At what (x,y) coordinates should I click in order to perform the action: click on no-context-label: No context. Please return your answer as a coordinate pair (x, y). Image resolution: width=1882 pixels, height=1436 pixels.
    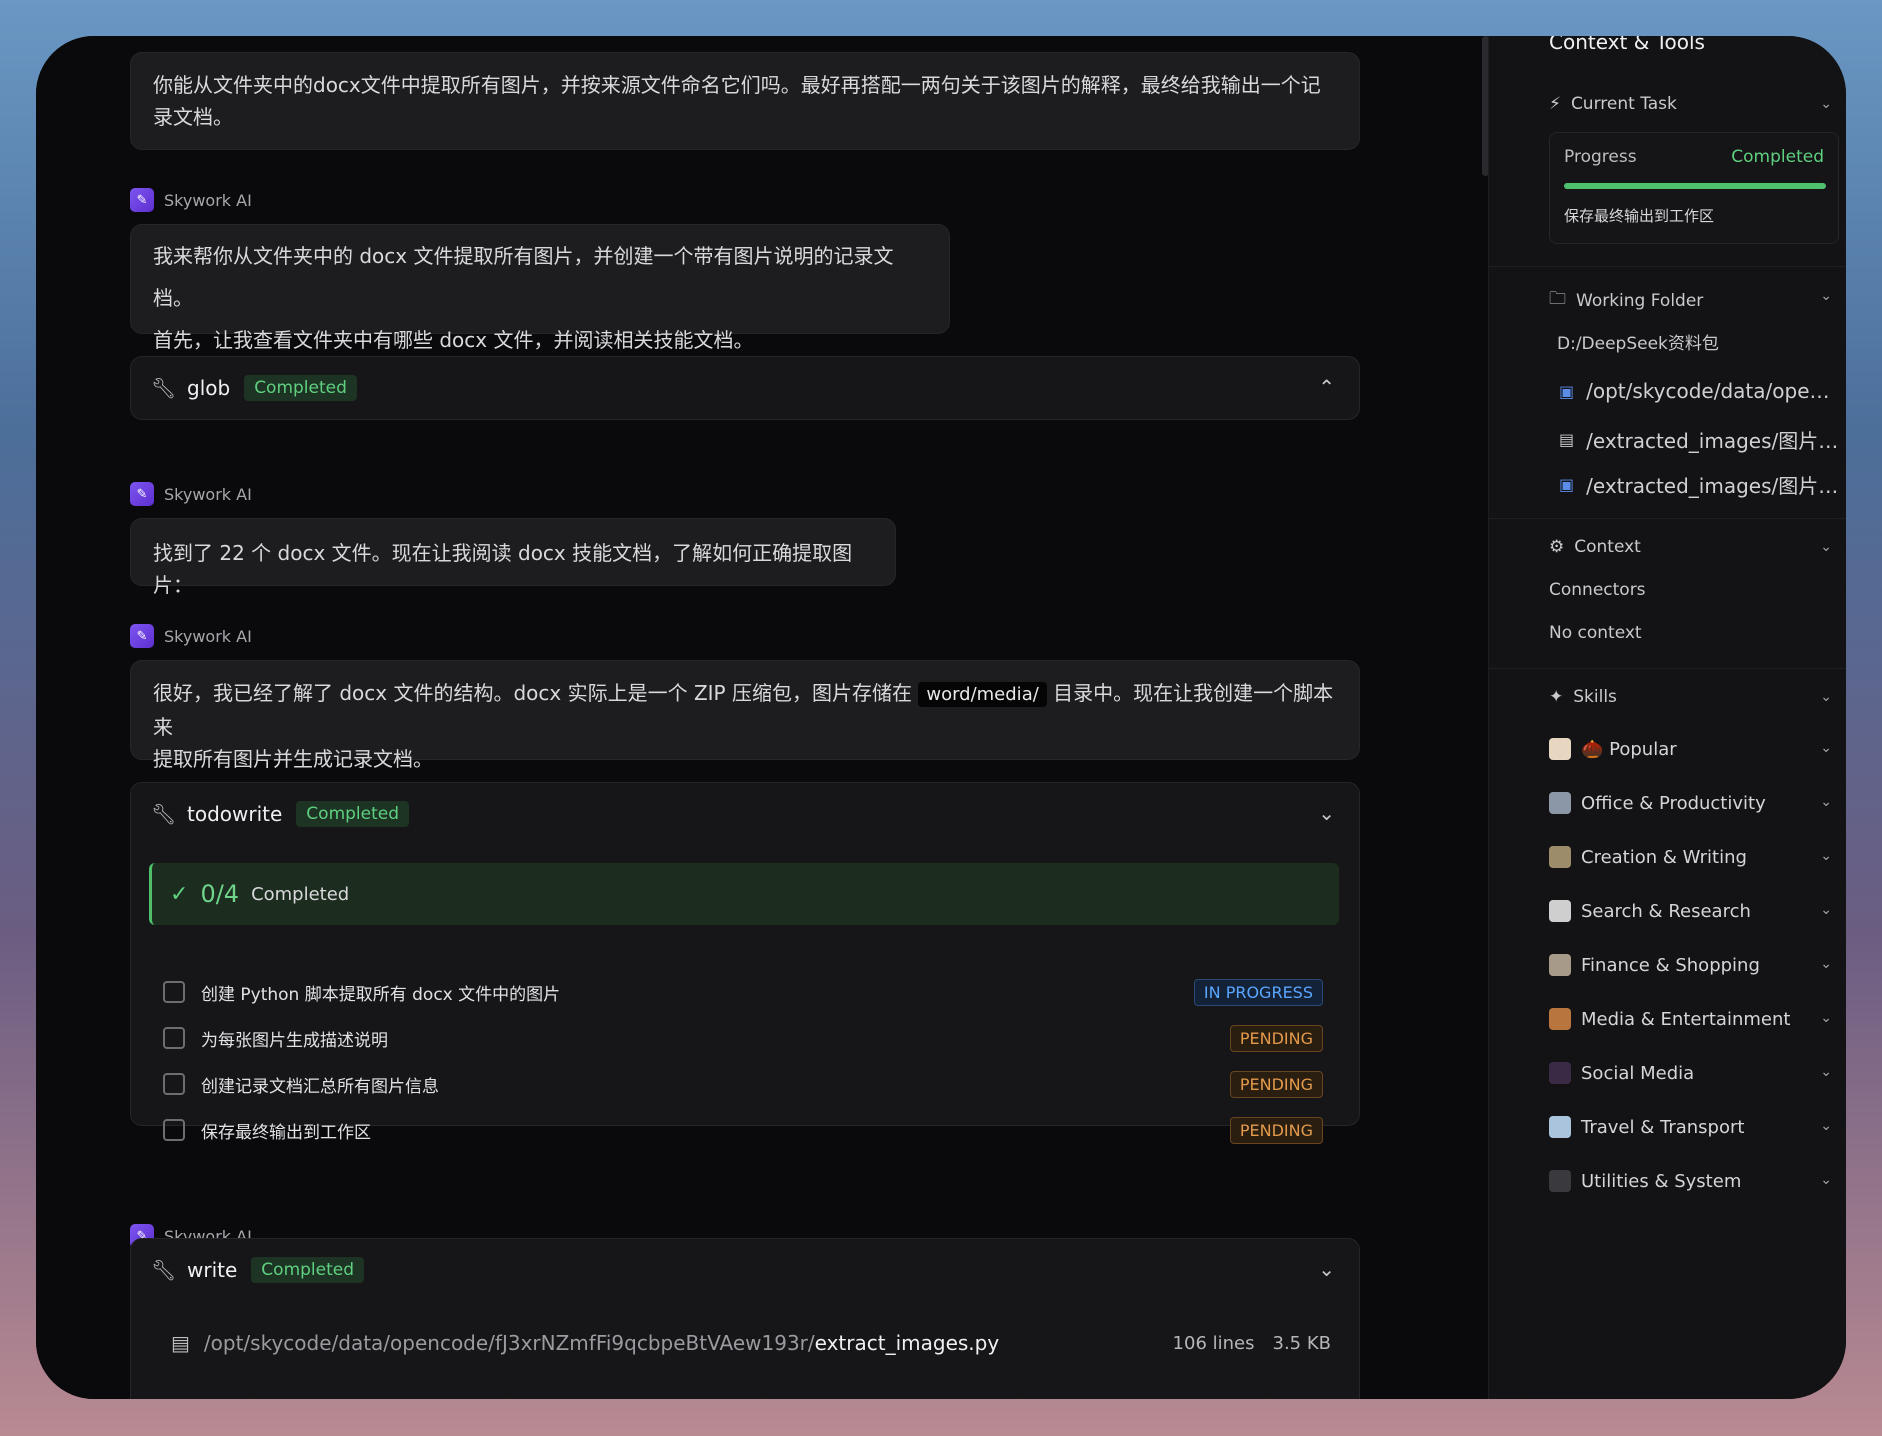
    Looking at the image, I should click on (1595, 633).